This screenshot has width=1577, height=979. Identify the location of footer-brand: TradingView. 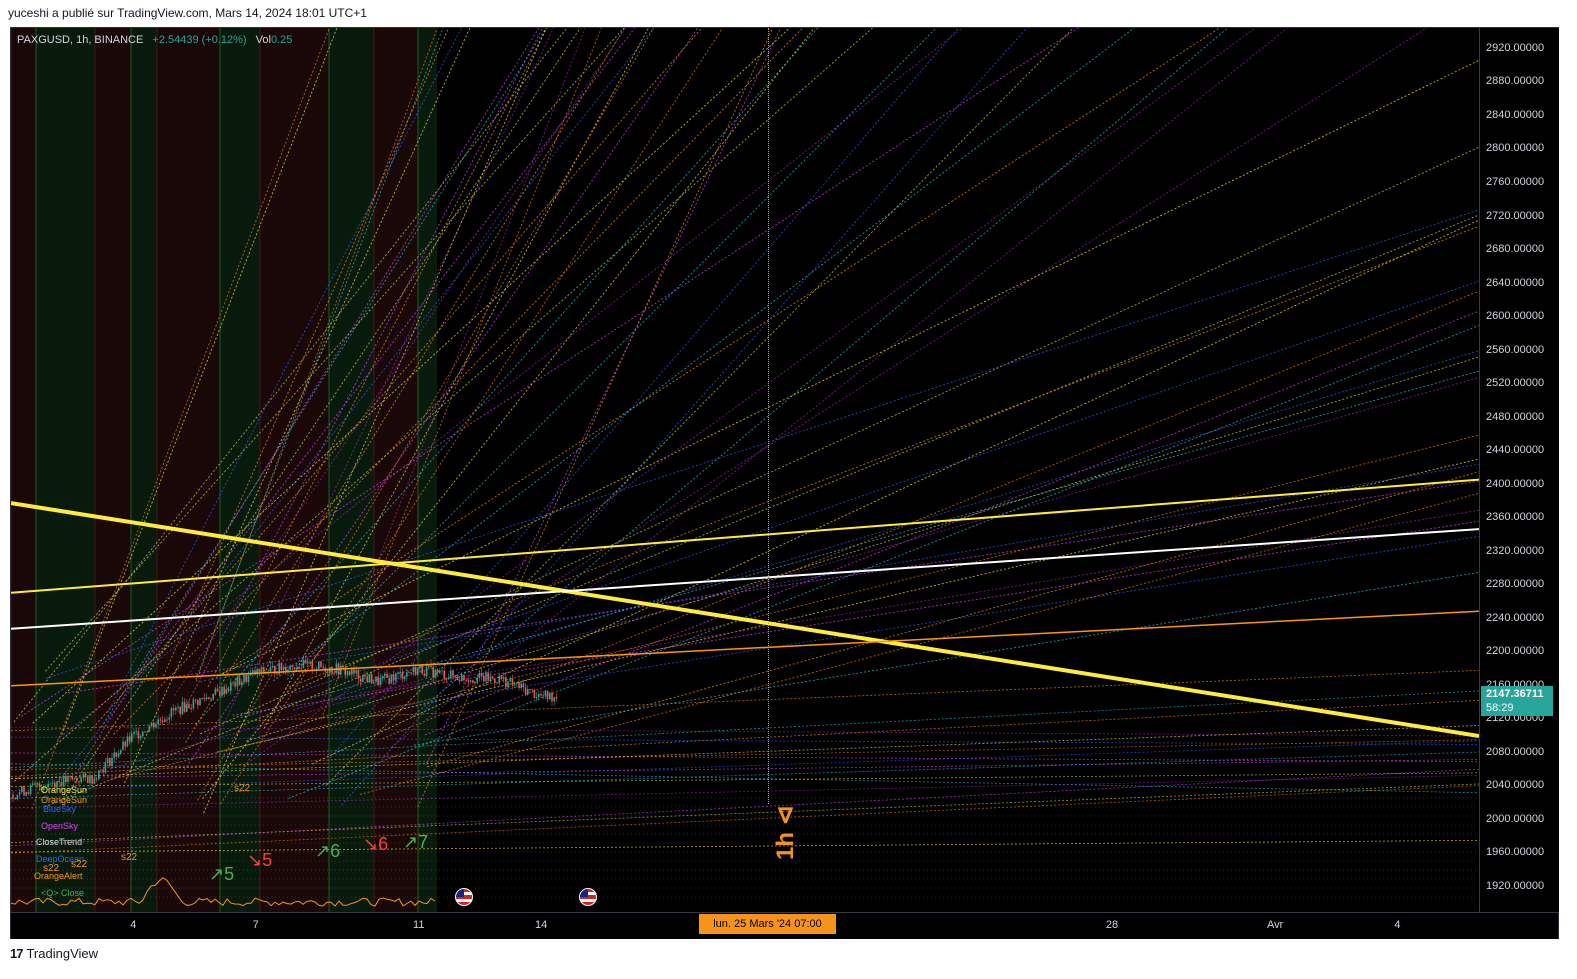
(62, 953).